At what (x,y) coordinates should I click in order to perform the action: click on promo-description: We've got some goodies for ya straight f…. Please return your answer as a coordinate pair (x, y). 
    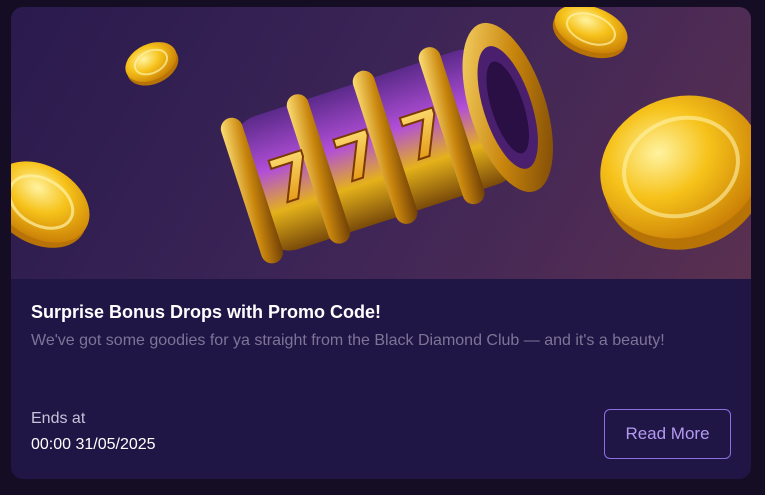
    Looking at the image, I should click on (348, 340).